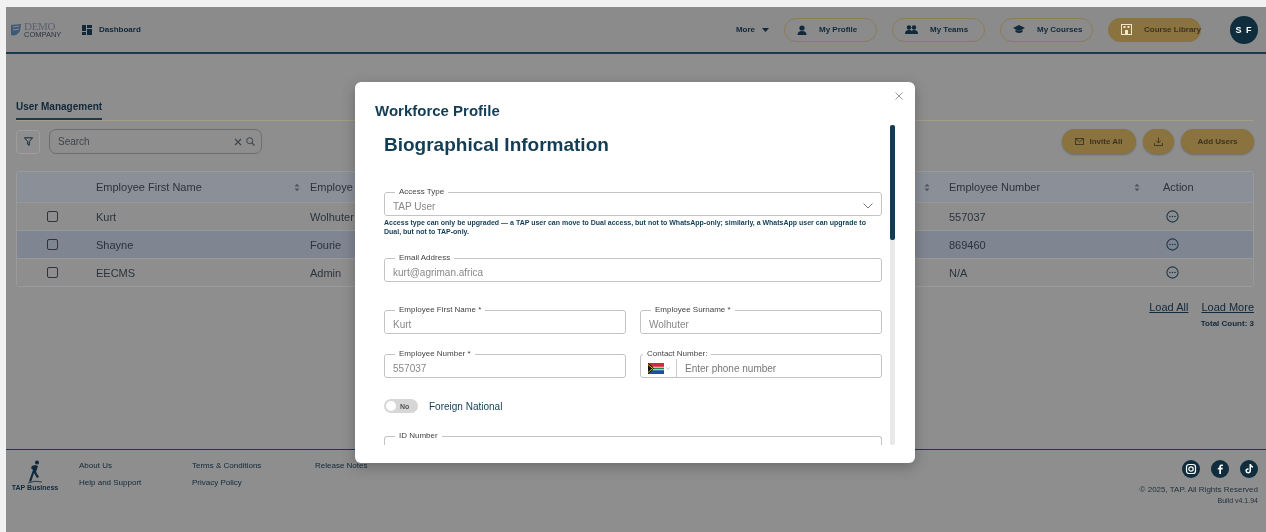 The height and width of the screenshot is (532, 1266). What do you see at coordinates (958, 272) in the screenshot?
I see `table-cell: N/A` at bounding box center [958, 272].